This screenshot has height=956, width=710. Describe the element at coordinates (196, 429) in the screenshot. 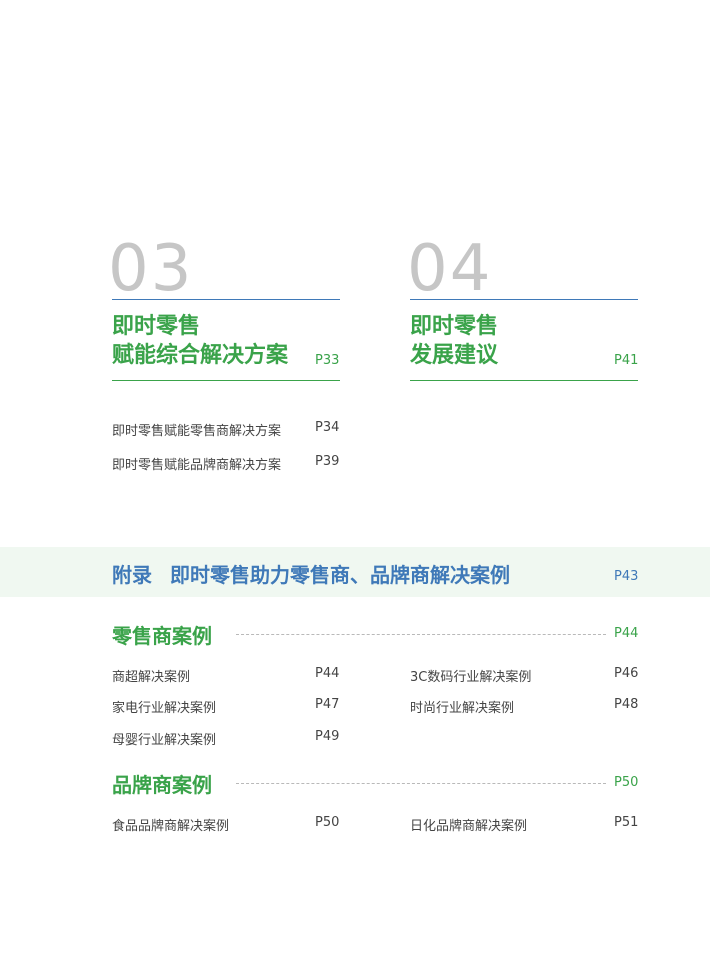

I see `toc-item-retailer-solution: 即时零售赋能零售商解决方案` at that location.